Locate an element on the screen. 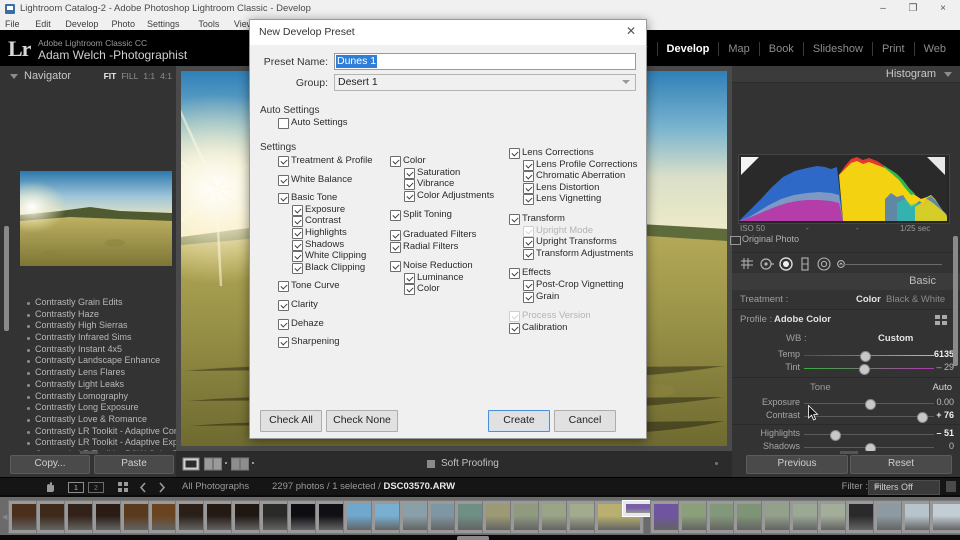 The width and height of the screenshot is (960, 540). treatment-color-option: Color is located at coordinates (868, 299).